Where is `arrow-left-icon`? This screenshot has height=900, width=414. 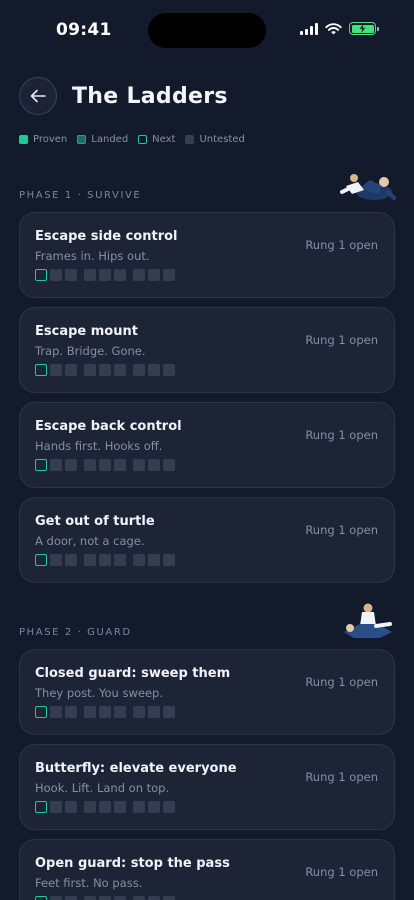 arrow-left-icon is located at coordinates (38, 96).